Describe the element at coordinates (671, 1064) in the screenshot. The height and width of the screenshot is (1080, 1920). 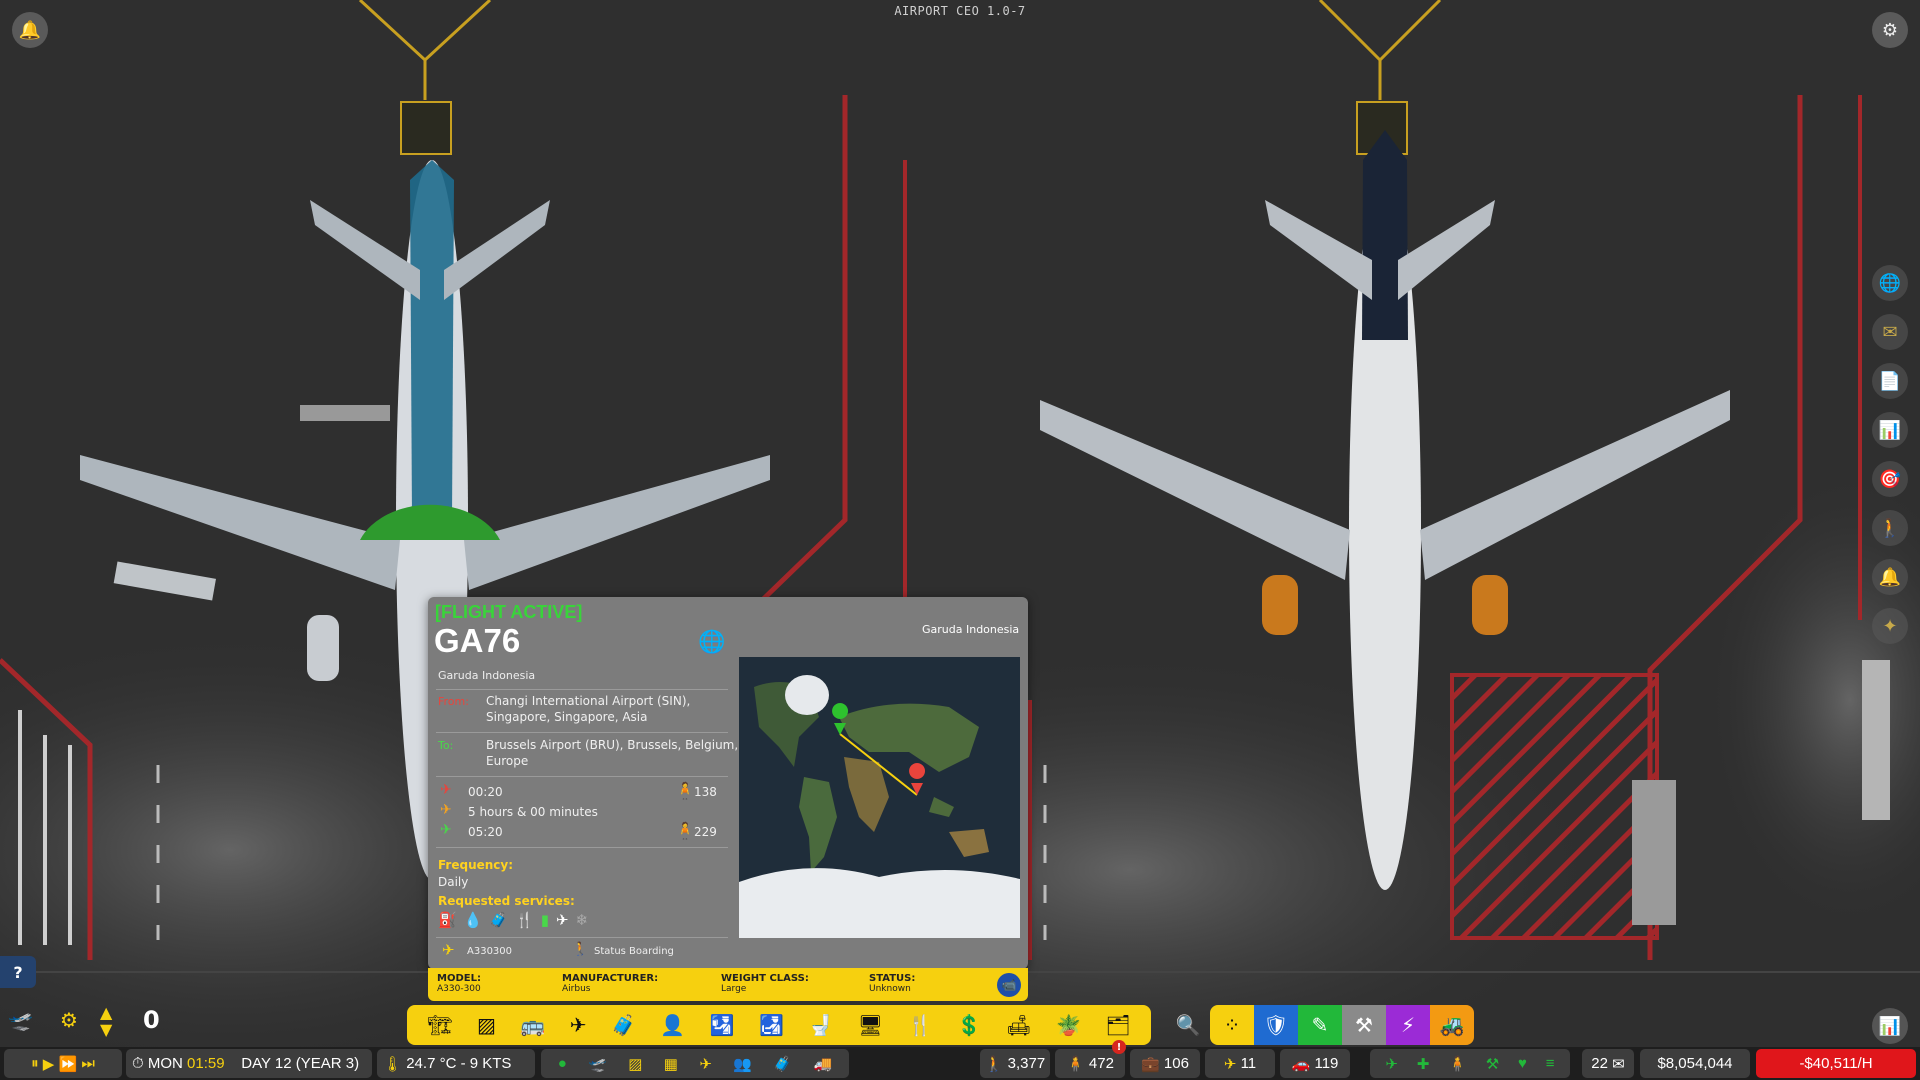
I see `rooms-icon: ▦` at that location.